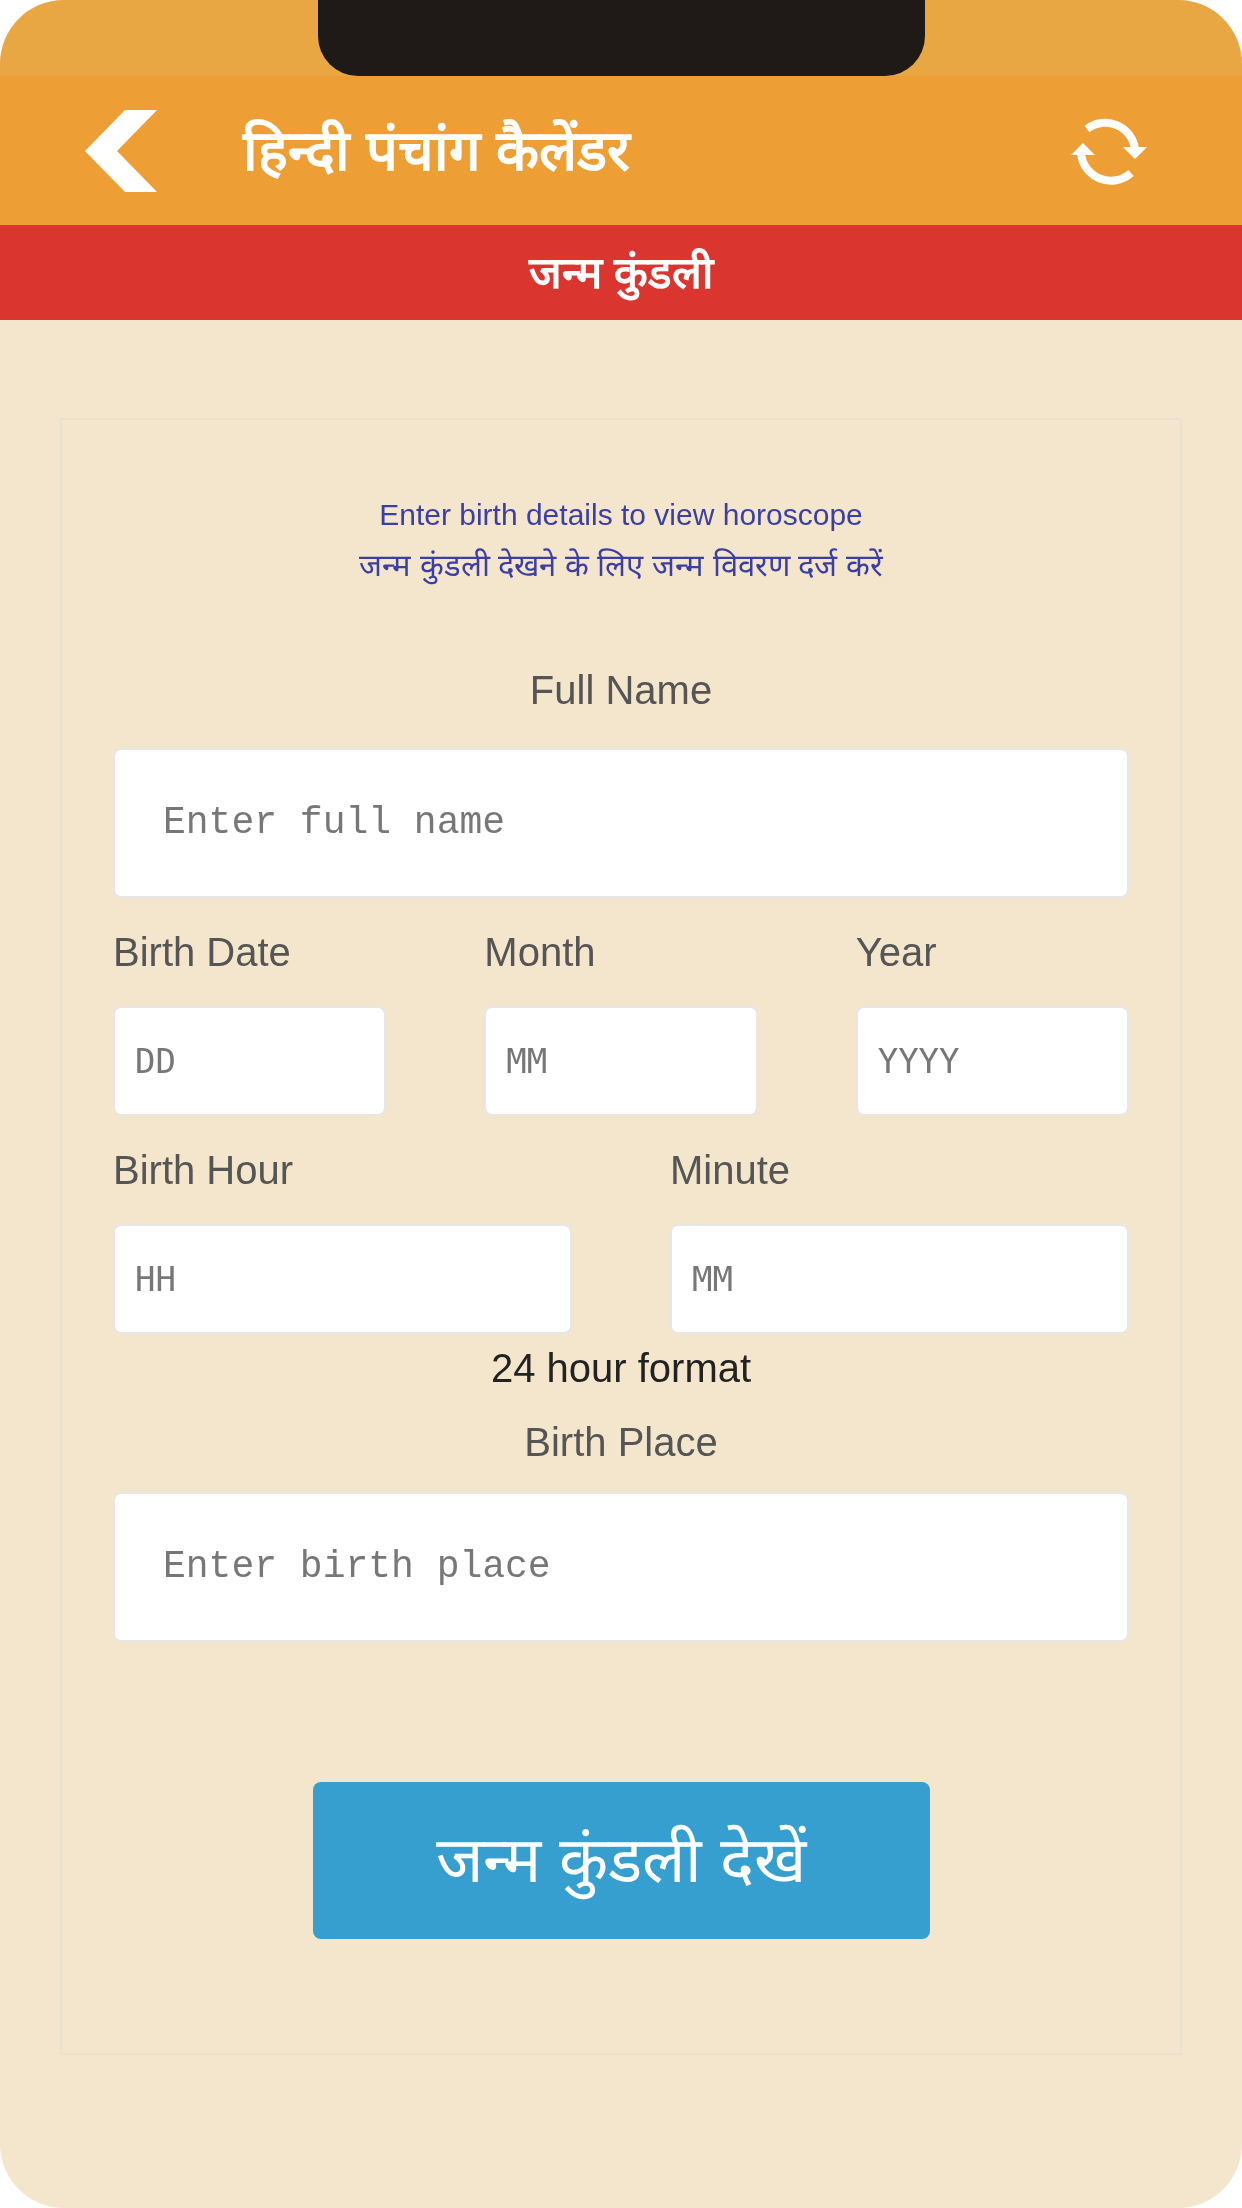 The image size is (1242, 2208). I want to click on section-title: जन्म कुंडली, so click(621, 272).